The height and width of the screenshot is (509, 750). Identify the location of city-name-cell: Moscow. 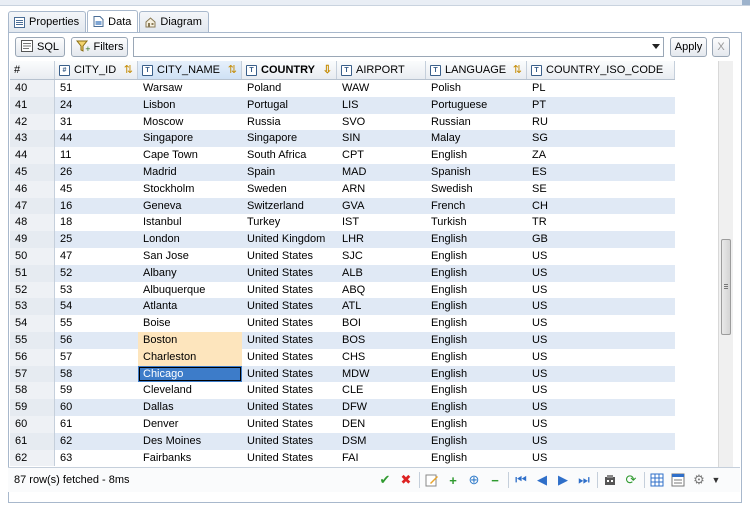
(190, 122).